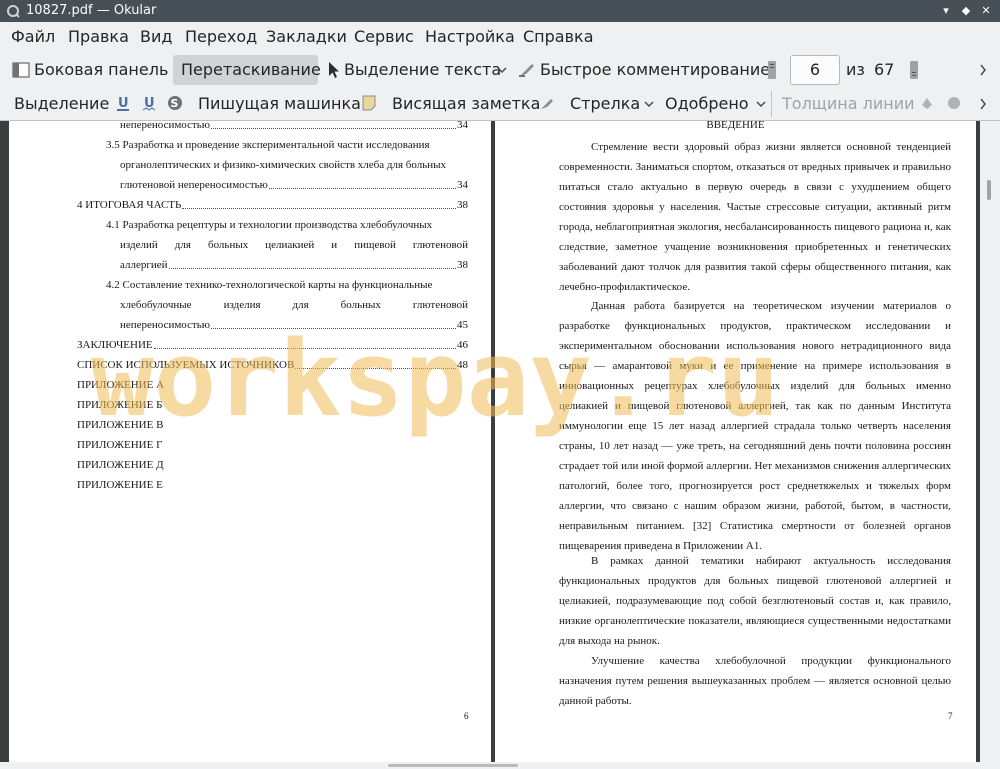 This screenshot has width=1000, height=769. I want to click on toc-entry: ПРИЛОЖЕНИЕ Е, so click(120, 485).